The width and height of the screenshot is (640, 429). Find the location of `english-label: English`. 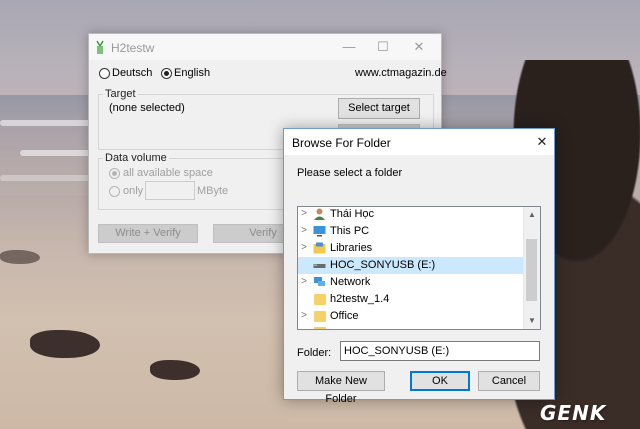

english-label: English is located at coordinates (192, 73).